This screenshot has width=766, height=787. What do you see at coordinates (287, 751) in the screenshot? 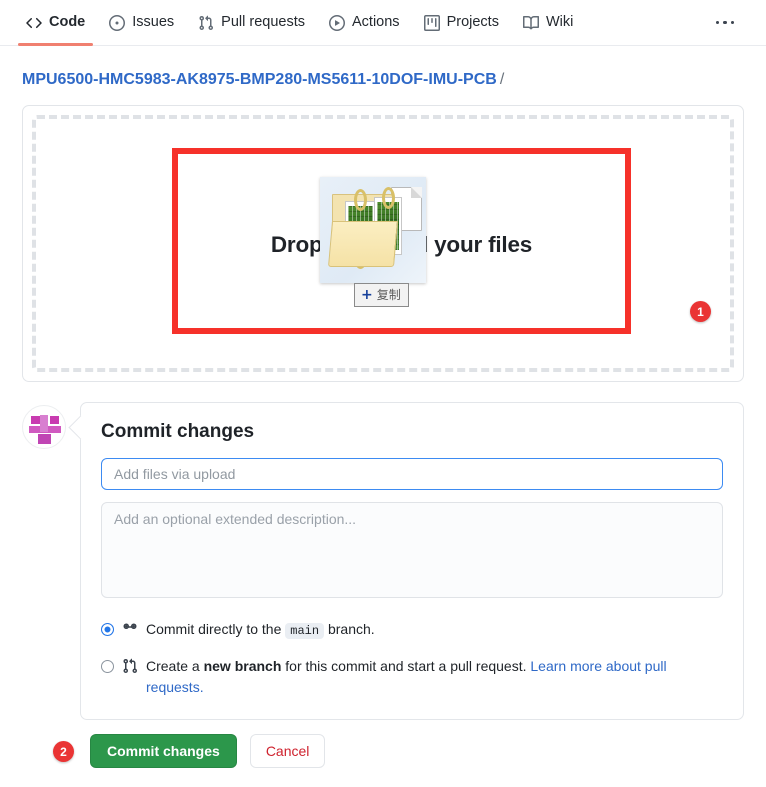
I see `cancel-button: Cancel` at bounding box center [287, 751].